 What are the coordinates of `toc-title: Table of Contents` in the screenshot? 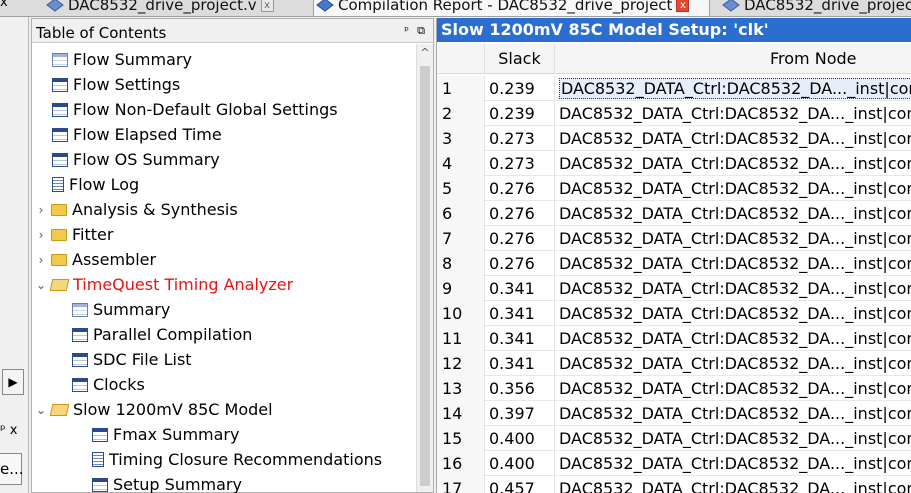 It's located at (101, 33).